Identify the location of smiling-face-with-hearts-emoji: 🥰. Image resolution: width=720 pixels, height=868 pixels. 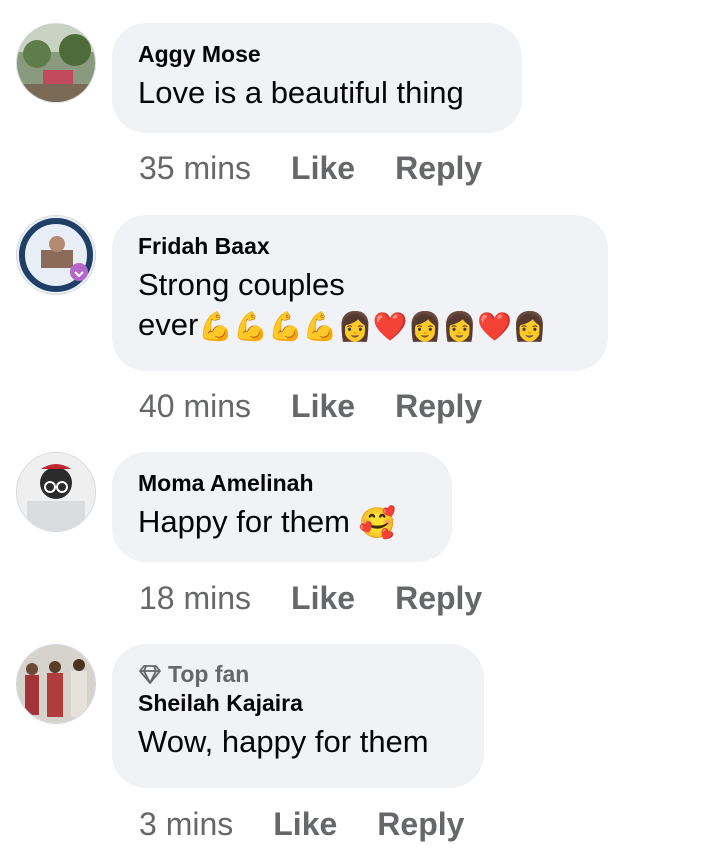
(377, 523).